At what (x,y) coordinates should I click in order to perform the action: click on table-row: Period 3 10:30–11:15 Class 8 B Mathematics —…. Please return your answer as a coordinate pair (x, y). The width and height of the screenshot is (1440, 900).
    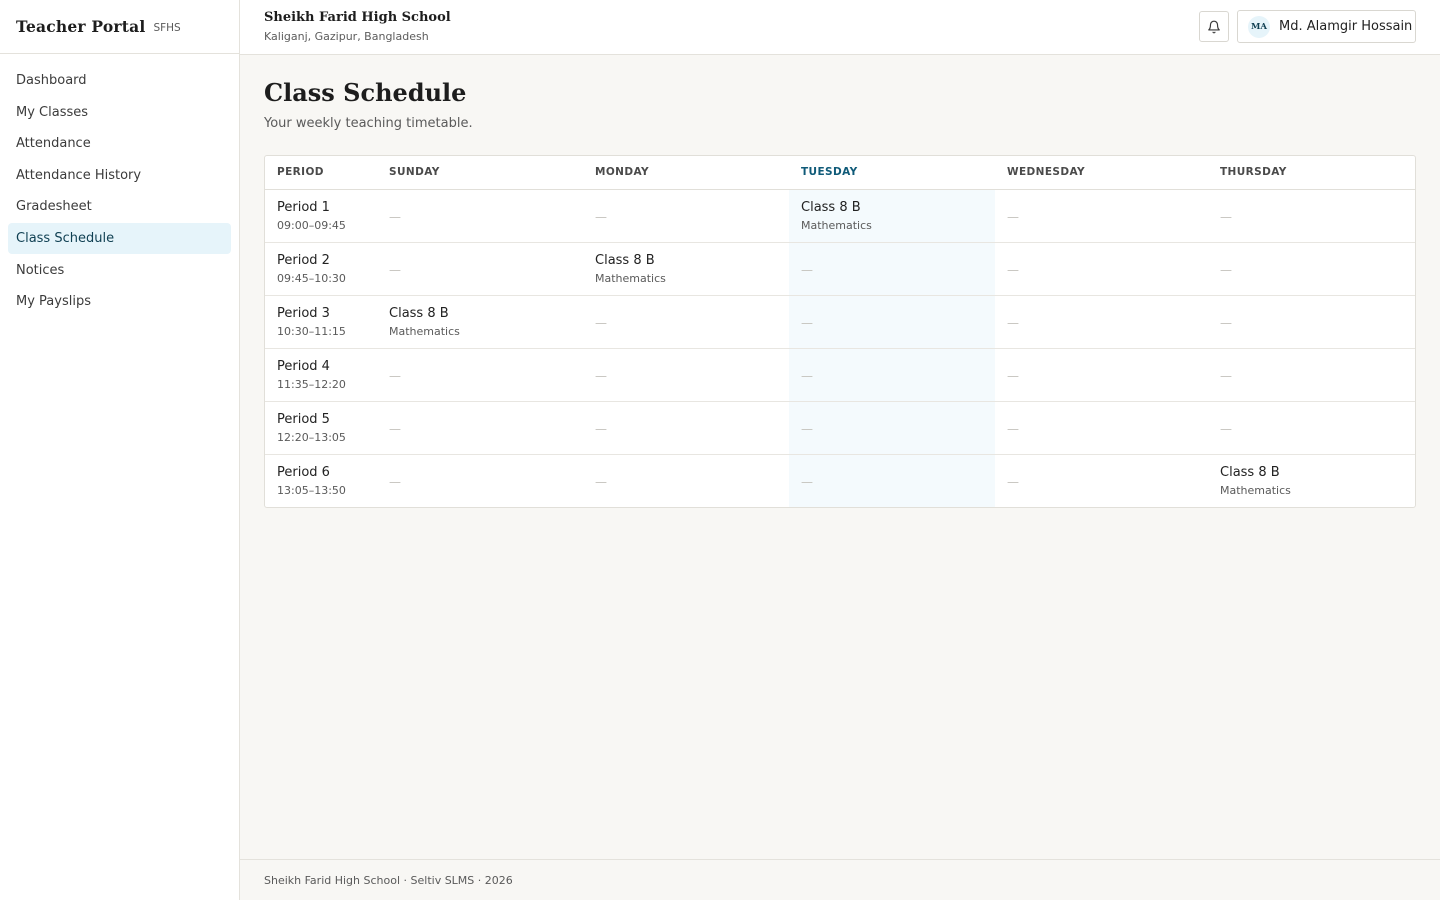
    Looking at the image, I should click on (840, 322).